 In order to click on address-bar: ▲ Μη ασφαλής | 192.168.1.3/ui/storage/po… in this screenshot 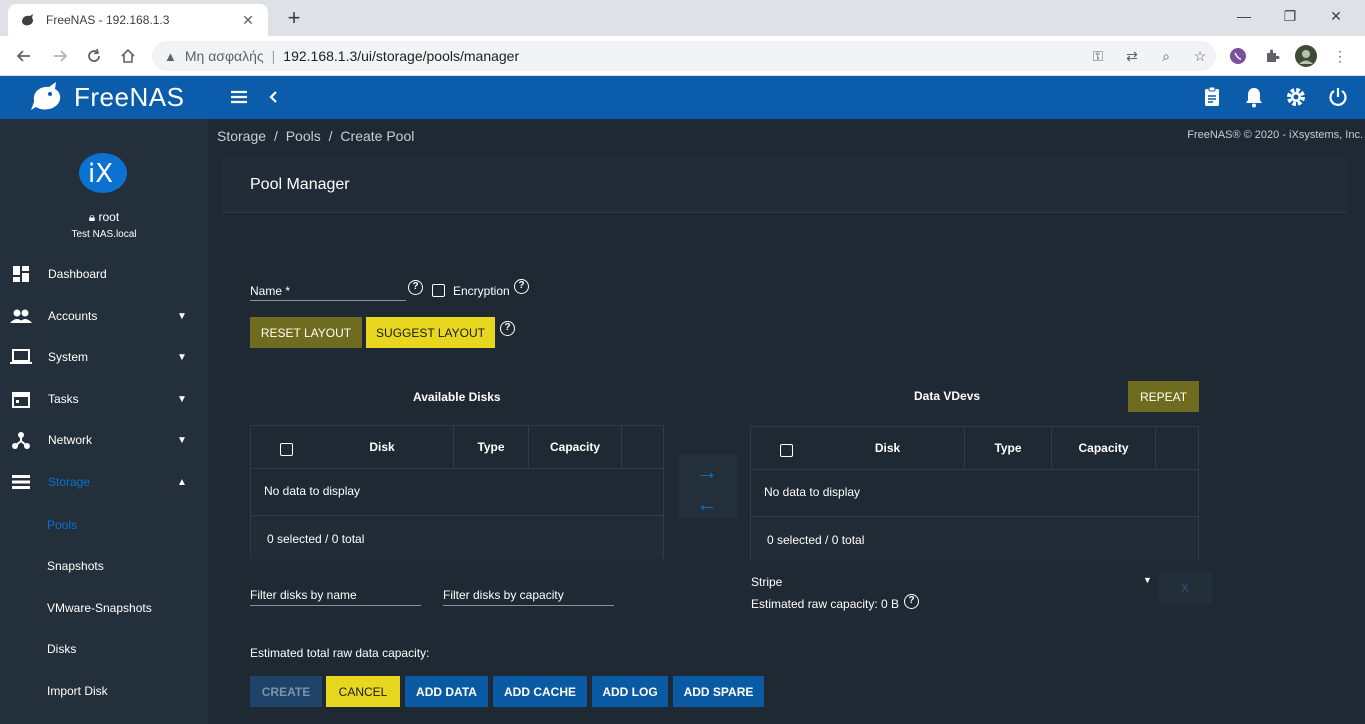, I will do `click(684, 56)`.